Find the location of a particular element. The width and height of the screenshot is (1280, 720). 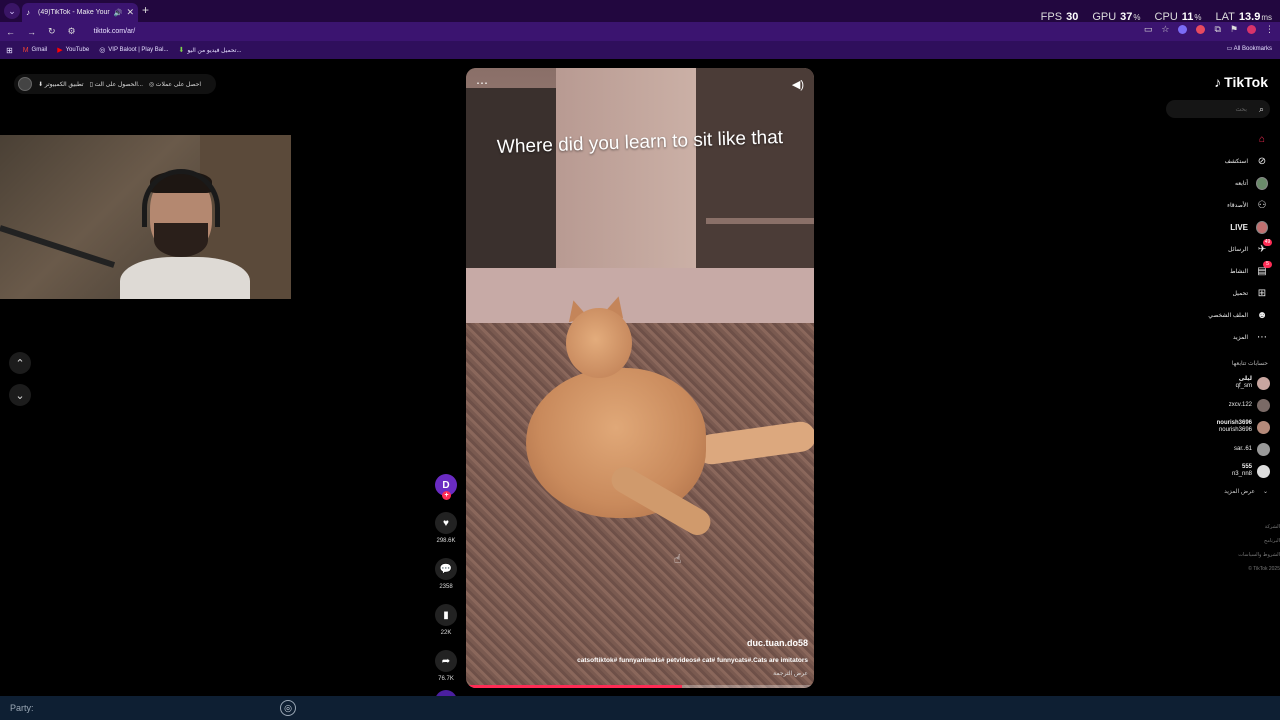

cast-icon: ▭ is located at coordinates (1148, 29).